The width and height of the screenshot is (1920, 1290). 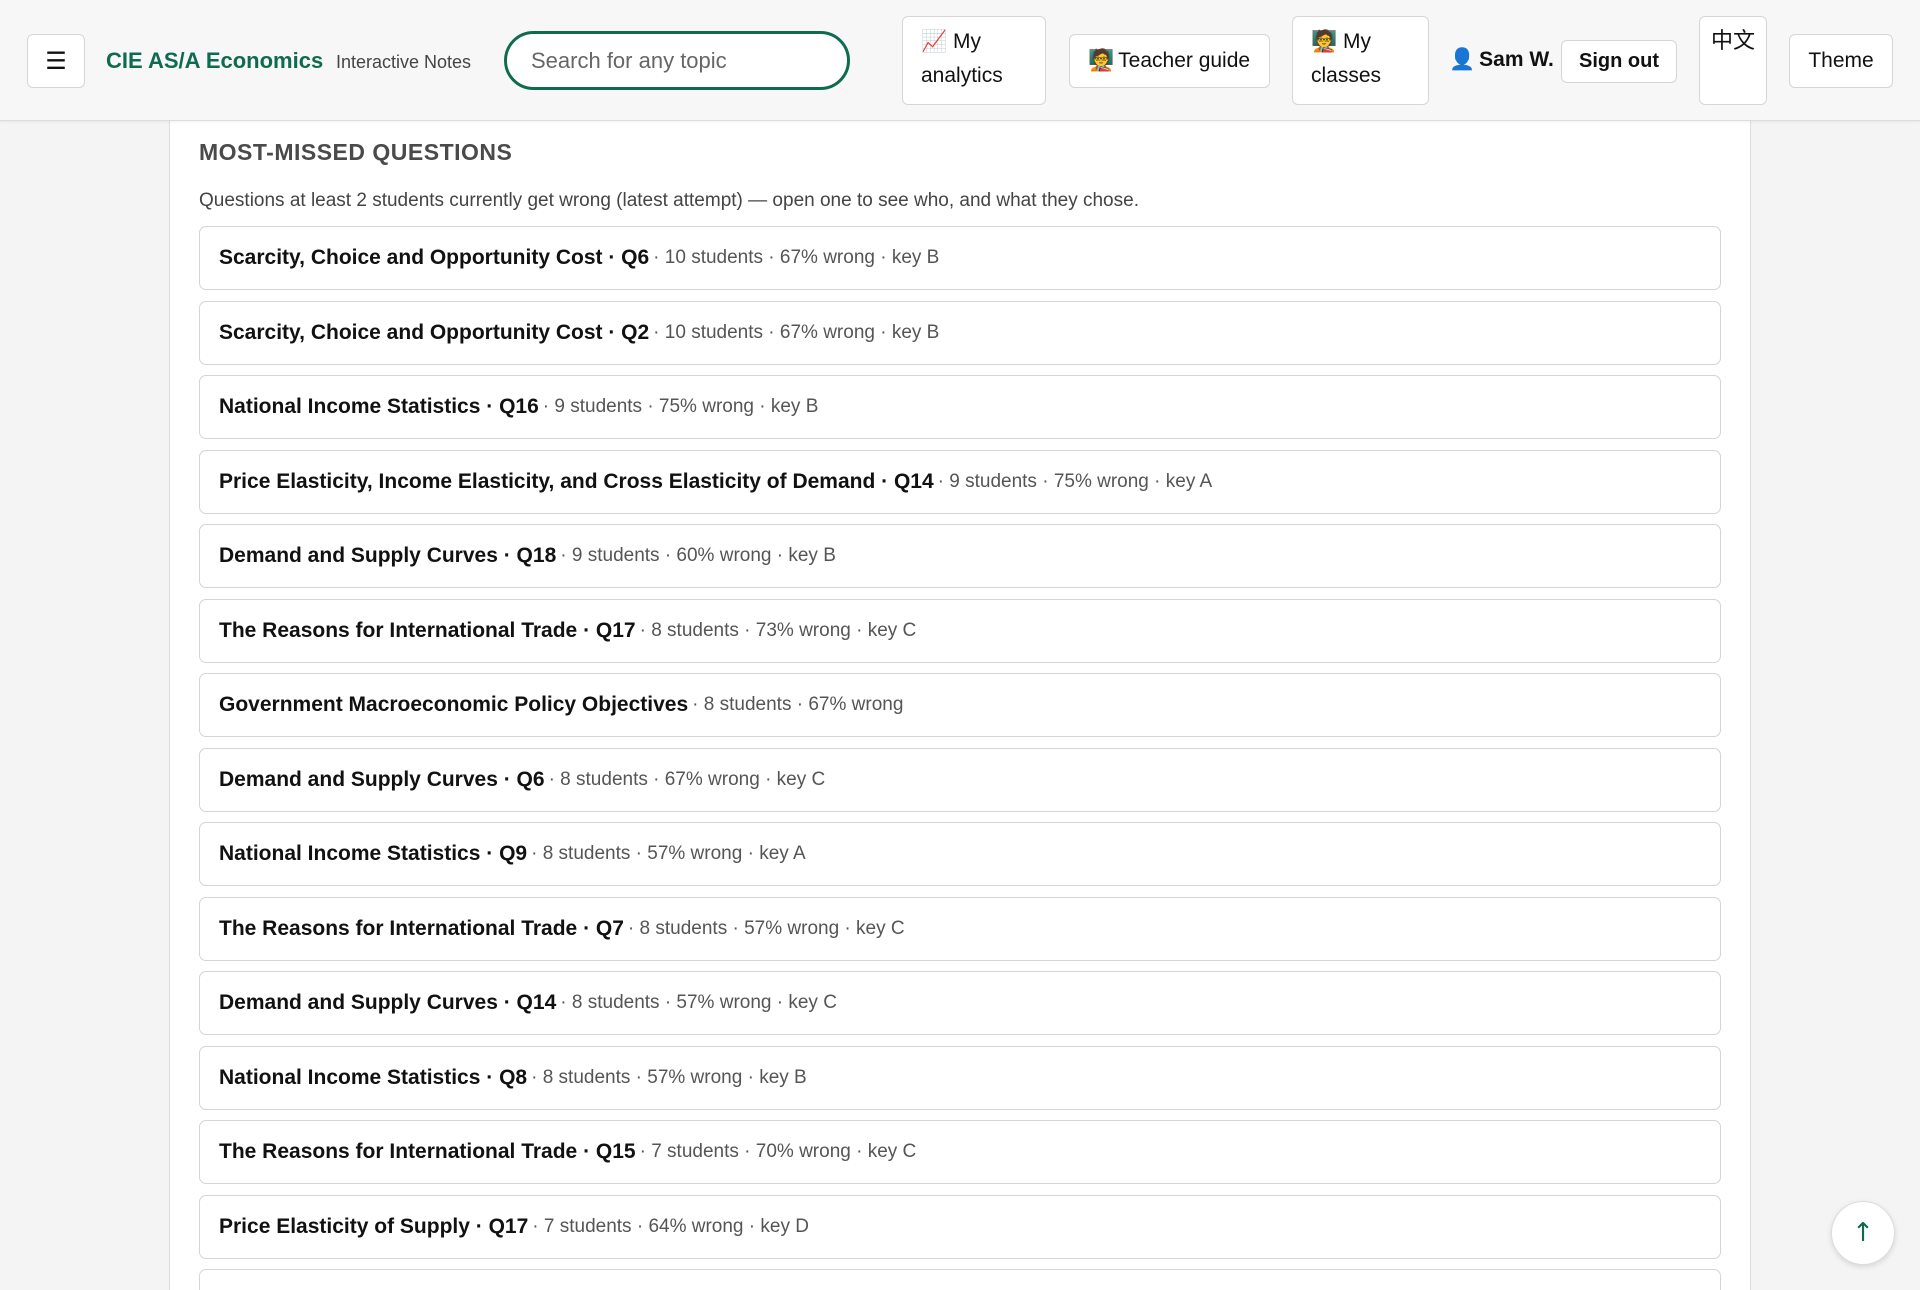 What do you see at coordinates (1516, 59) in the screenshot?
I see `user-name: Sam W.` at bounding box center [1516, 59].